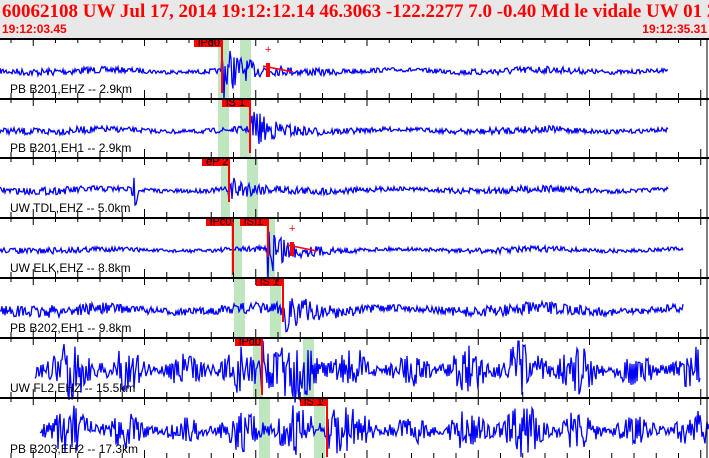 This screenshot has width=709, height=458. Describe the element at coordinates (354, 69) in the screenshot. I see `trace-row: iPd0+PB B201,EHZ -- 2.9km` at that location.